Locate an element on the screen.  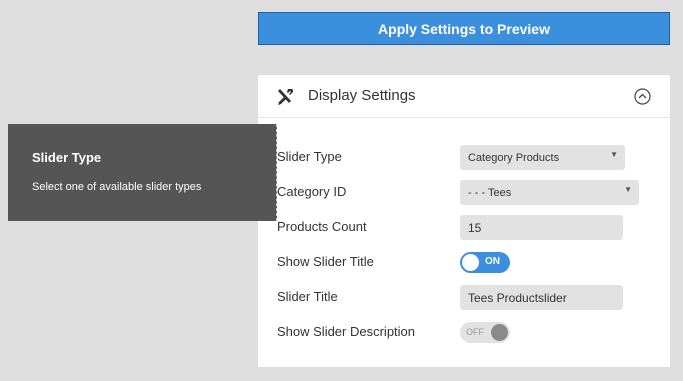
products-count-input: 15 is located at coordinates (541, 227).